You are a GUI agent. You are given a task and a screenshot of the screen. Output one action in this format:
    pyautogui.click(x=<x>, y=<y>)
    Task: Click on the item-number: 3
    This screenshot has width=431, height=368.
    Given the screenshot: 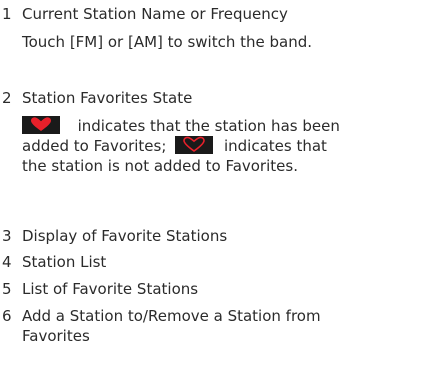 What is the action you would take?
    pyautogui.click(x=7, y=236)
    